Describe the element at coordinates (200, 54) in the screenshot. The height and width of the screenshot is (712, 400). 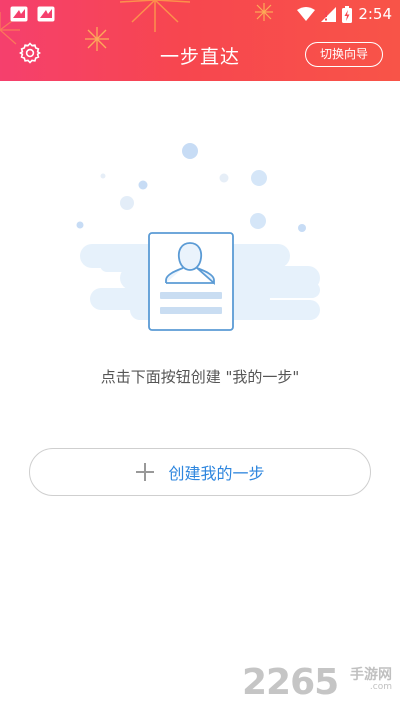
I see `title-bar: 一步直达 切换向导` at that location.